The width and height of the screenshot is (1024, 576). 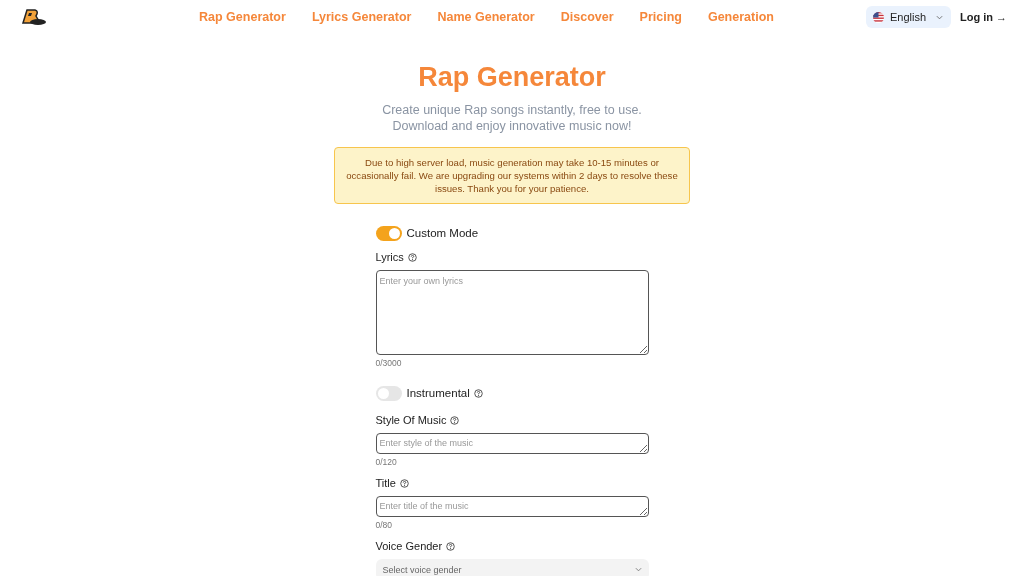 I want to click on field-label: Title, so click(x=385, y=483).